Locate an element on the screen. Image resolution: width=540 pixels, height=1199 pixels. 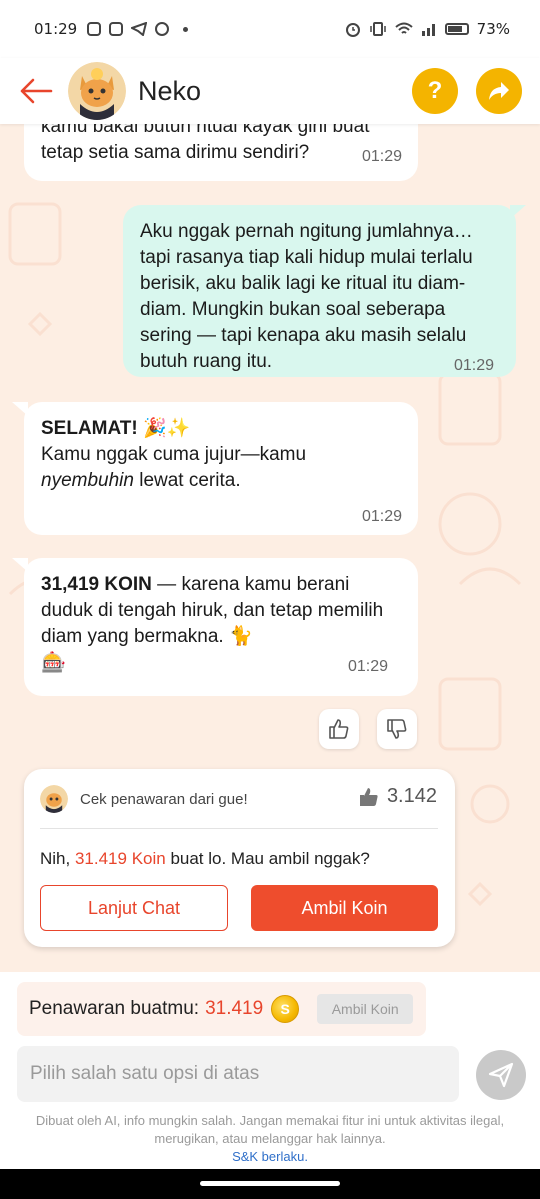
offer-card-header: Cek penawaran dari gue! is located at coordinates (164, 799).